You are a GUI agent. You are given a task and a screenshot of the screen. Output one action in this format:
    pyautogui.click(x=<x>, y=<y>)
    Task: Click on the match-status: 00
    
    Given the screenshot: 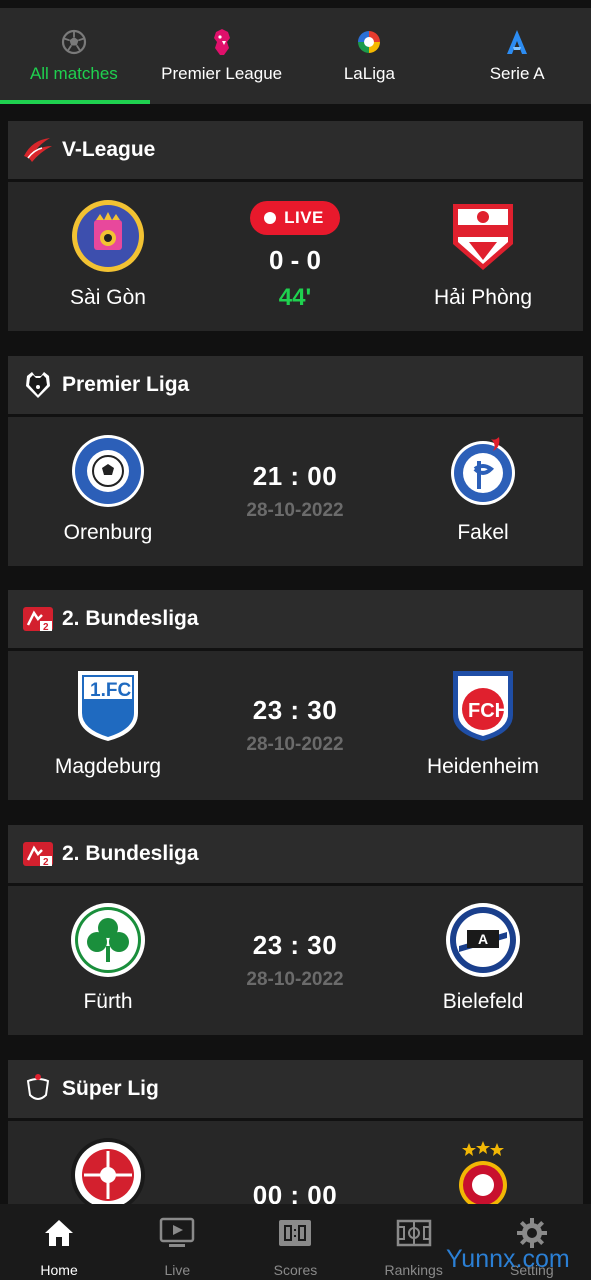 What is the action you would take?
    pyautogui.click(x=295, y=1162)
    